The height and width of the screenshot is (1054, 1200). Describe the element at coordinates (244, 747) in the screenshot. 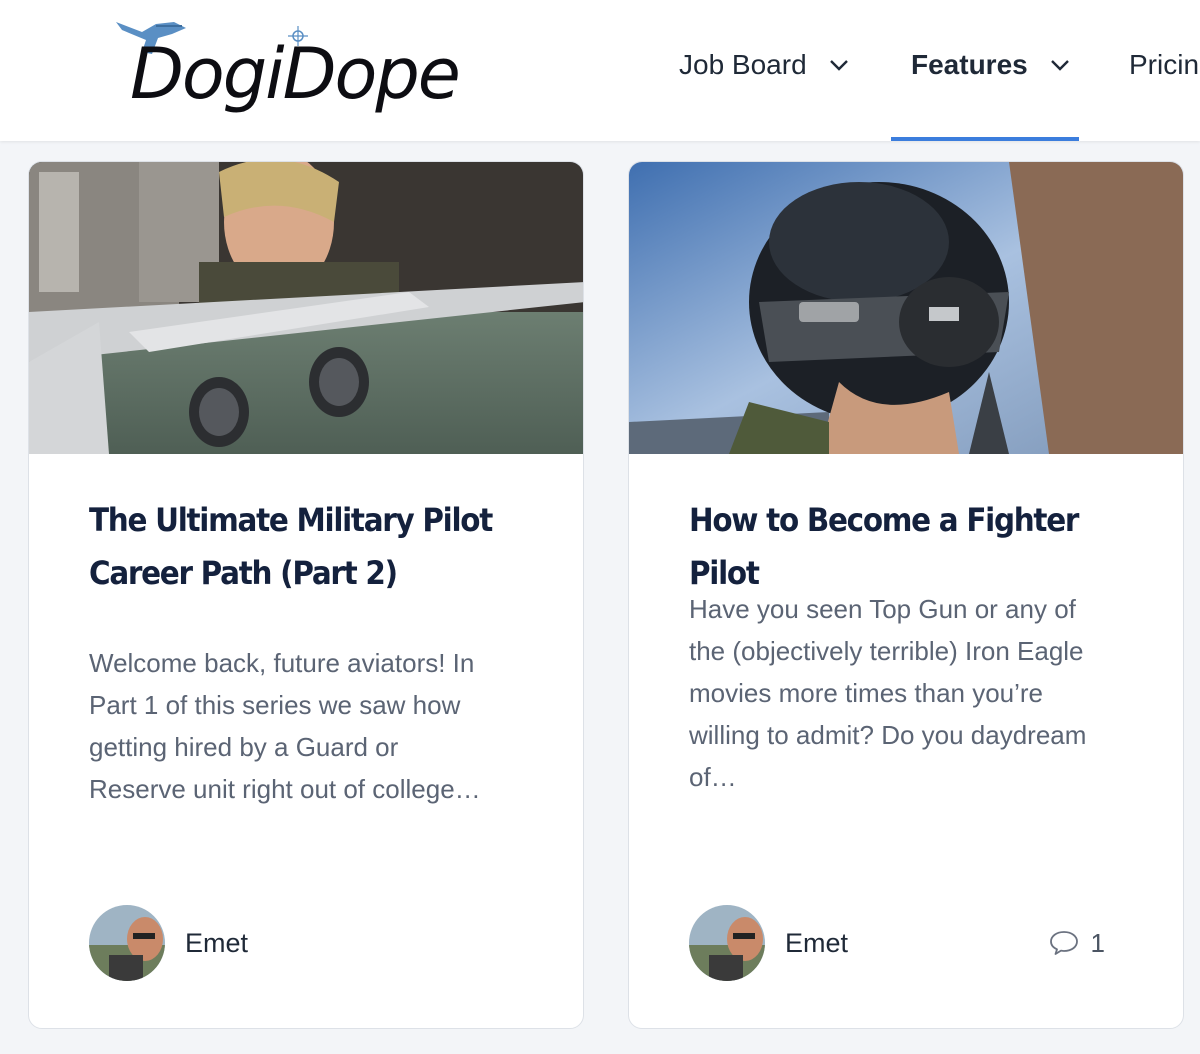

I see `excerpt-line: getting hired by a Guard or` at that location.